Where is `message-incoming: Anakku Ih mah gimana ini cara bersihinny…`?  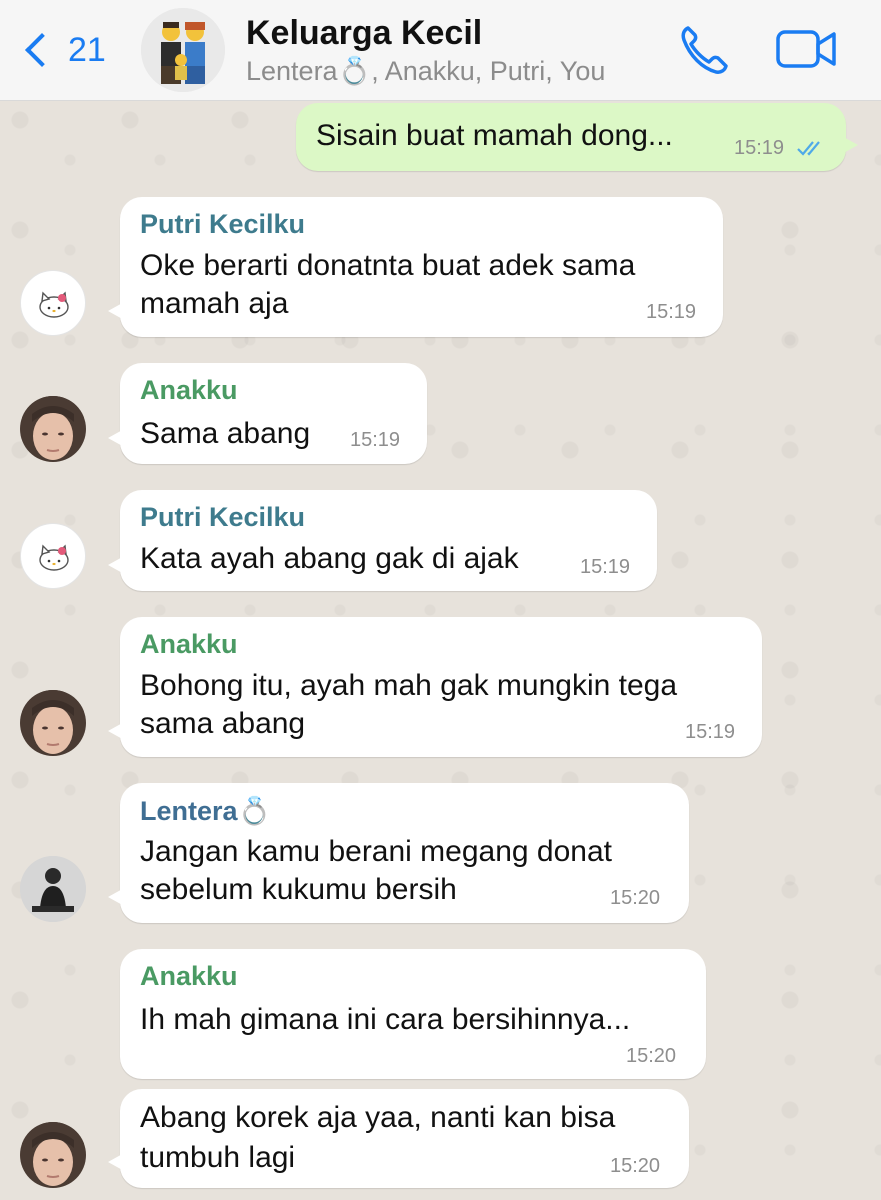
message-incoming: Anakku Ih mah gimana ini cara bersihinny… is located at coordinates (413, 1014).